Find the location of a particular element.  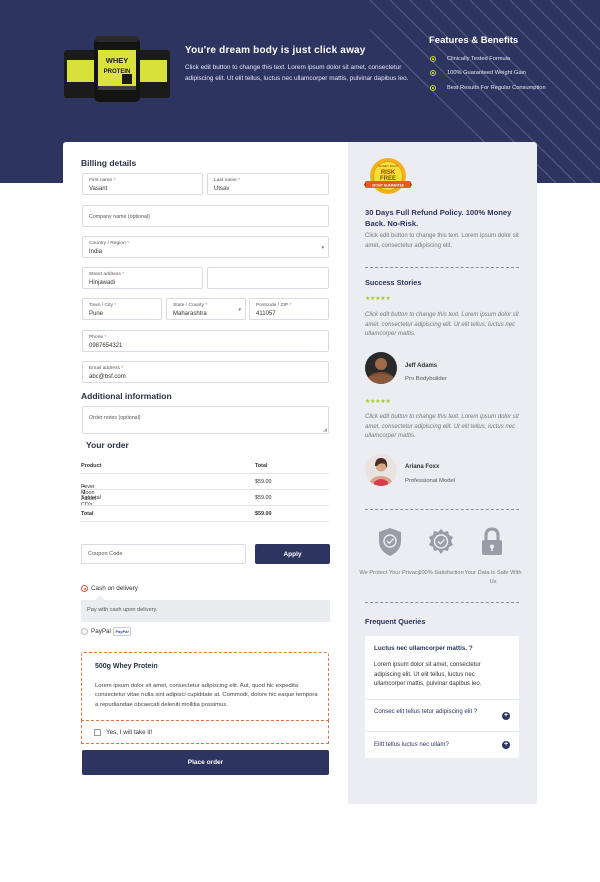

street-address-field: Street address * Hinjawadi is located at coordinates (142, 278).